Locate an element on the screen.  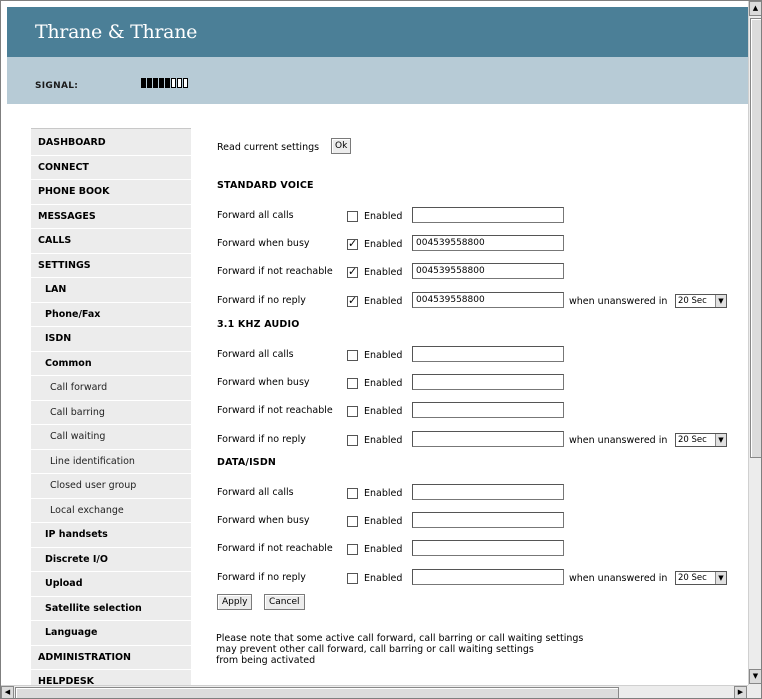
scroll-right-icon: ▶ is located at coordinates (740, 692).